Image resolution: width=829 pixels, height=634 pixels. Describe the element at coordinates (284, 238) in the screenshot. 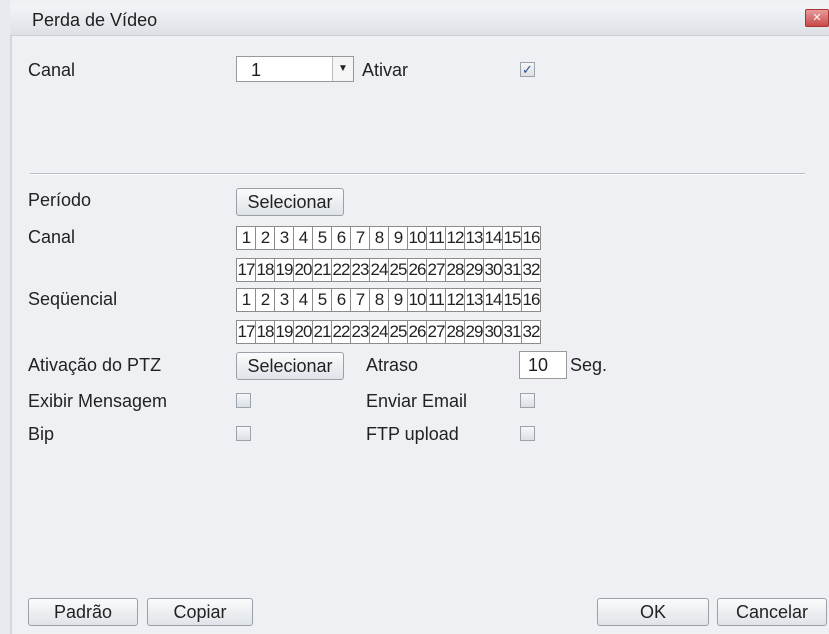

I see `canal-channel-cell: 3` at that location.